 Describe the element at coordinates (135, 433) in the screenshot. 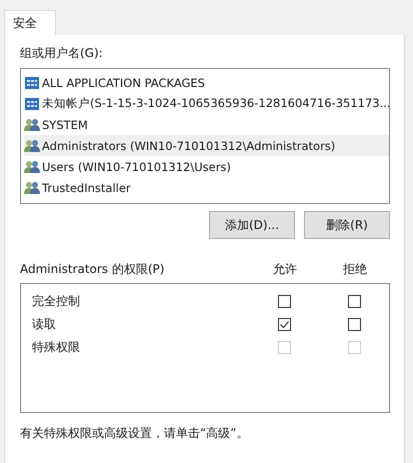

I see `footer-text: 有关特殊权限或高级设置，请单击“高级”。` at that location.